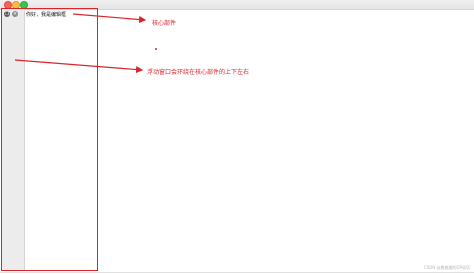 This screenshot has width=474, height=274. What do you see at coordinates (237, 272) in the screenshot?
I see `window-bottom-edge` at bounding box center [237, 272].